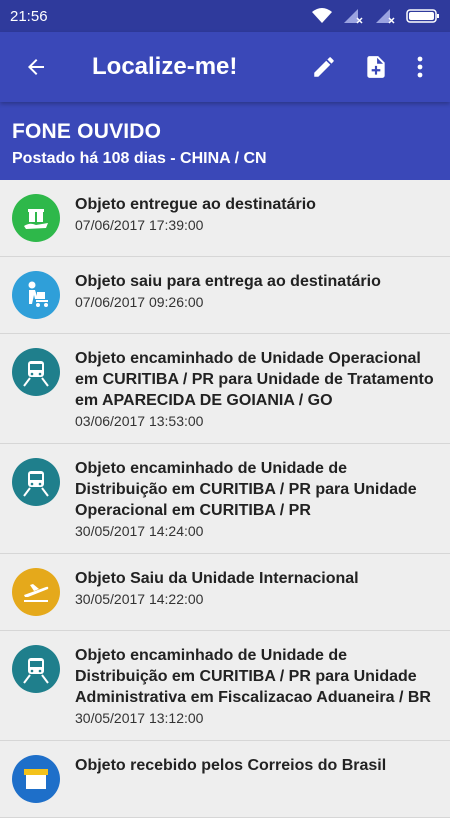 The width and height of the screenshot is (450, 818). I want to click on status-time: 21:56, so click(29, 16).